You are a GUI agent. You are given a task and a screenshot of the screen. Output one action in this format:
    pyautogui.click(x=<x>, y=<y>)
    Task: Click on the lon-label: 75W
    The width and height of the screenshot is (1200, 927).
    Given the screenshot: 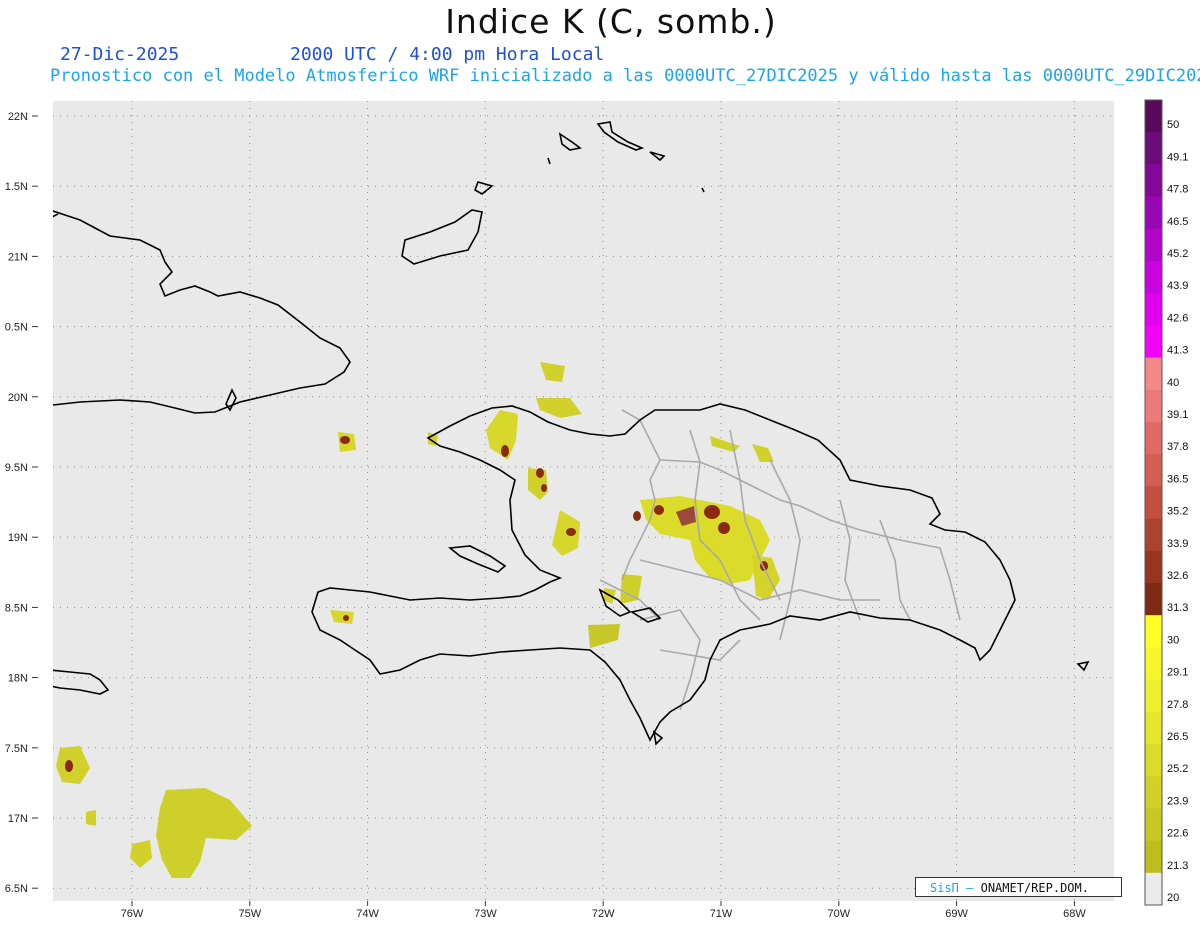 What is the action you would take?
    pyautogui.click(x=249, y=914)
    